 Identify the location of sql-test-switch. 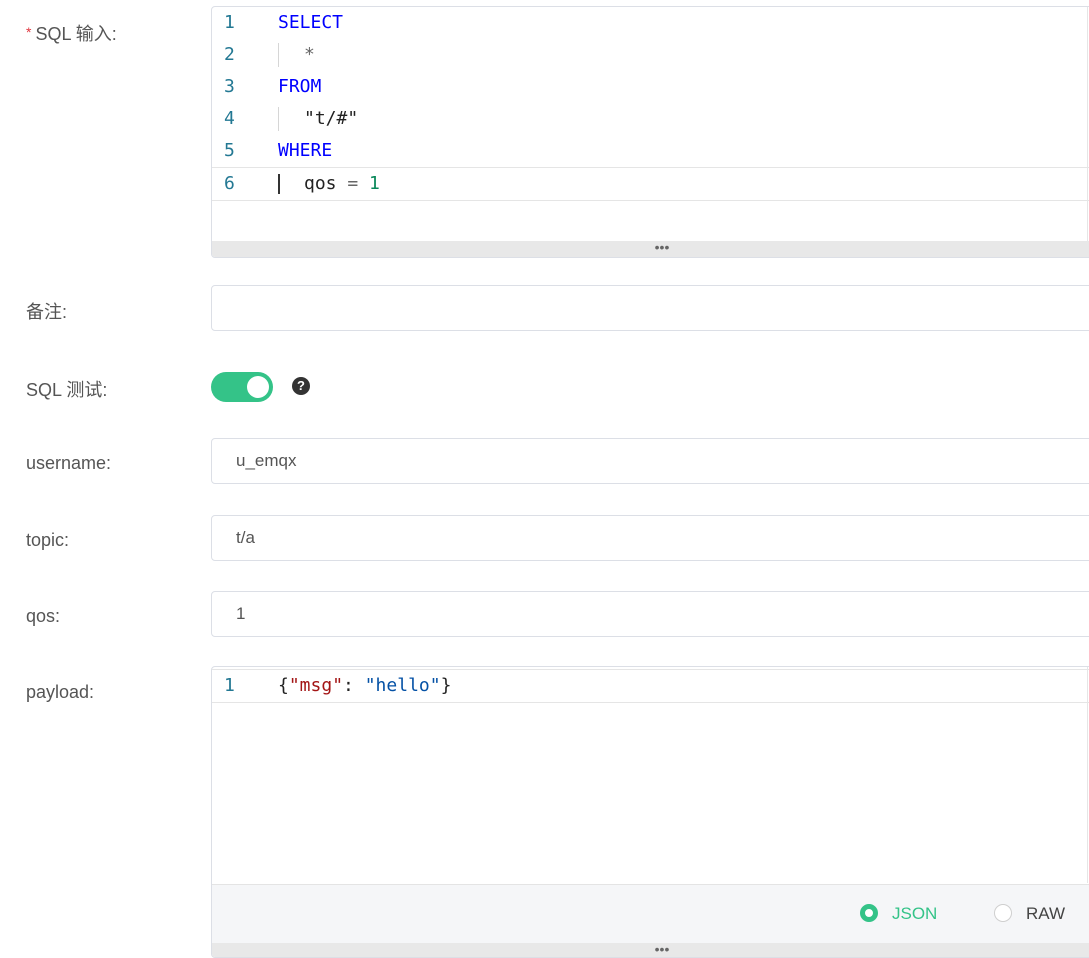
(242, 387).